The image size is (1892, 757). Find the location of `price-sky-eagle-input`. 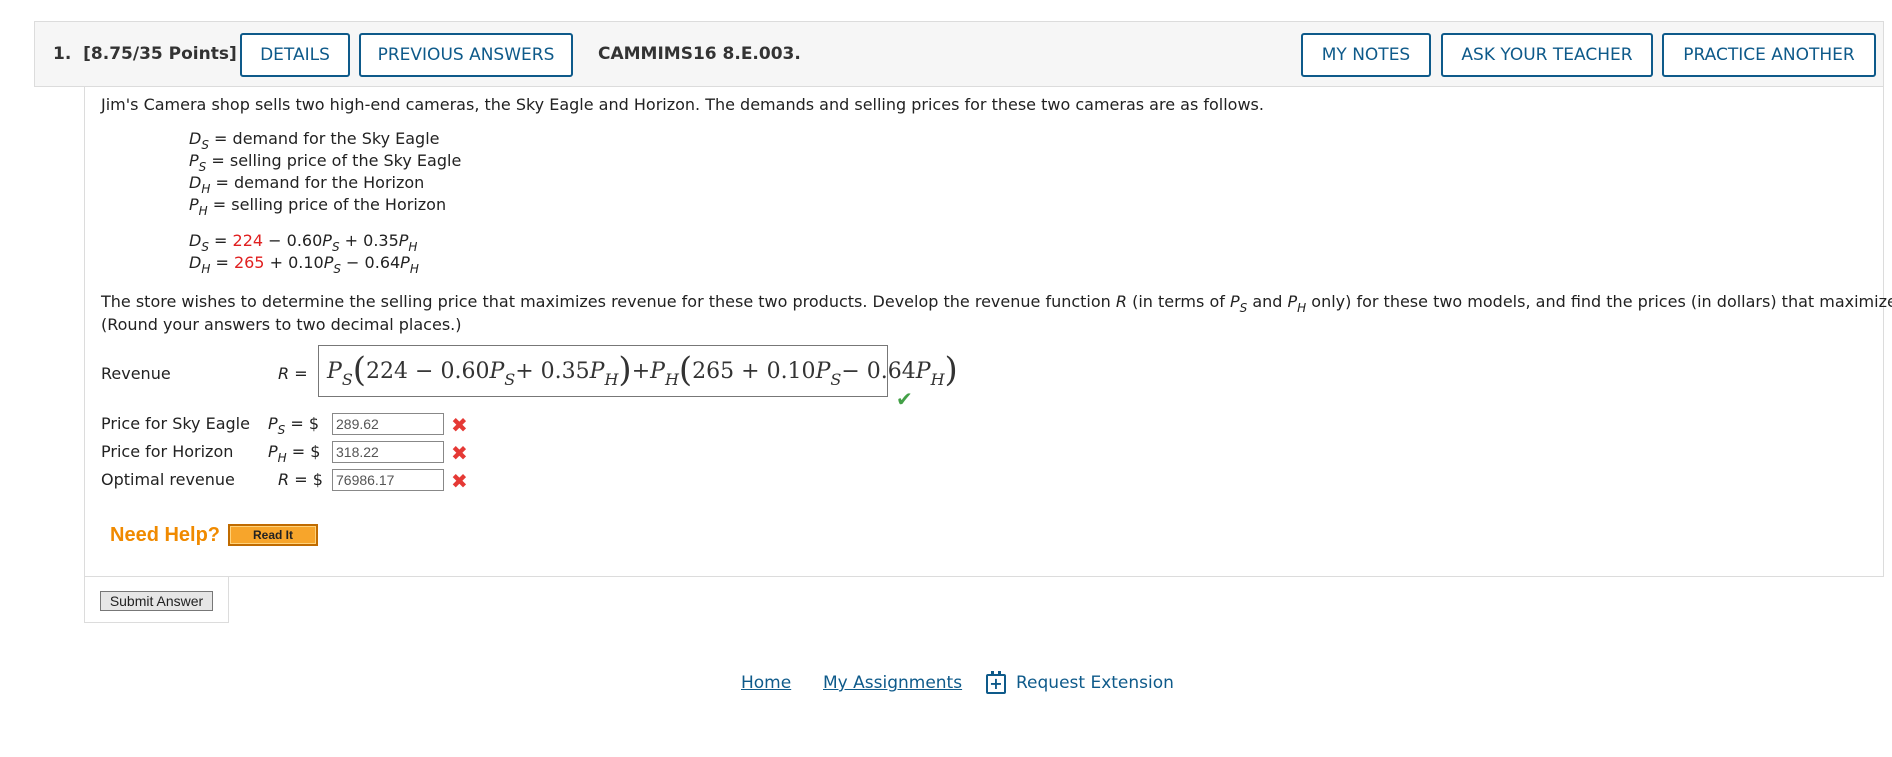

price-sky-eagle-input is located at coordinates (388, 424).